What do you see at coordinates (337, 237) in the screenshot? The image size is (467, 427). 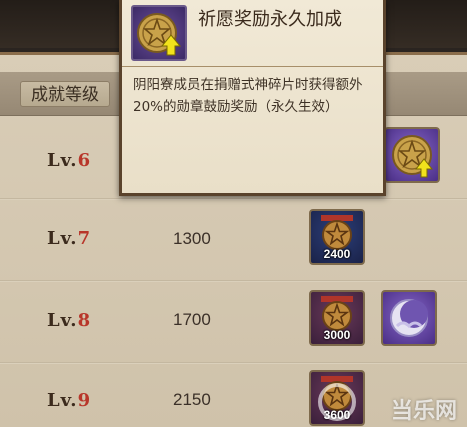 I see `reward-slot: 2400` at bounding box center [337, 237].